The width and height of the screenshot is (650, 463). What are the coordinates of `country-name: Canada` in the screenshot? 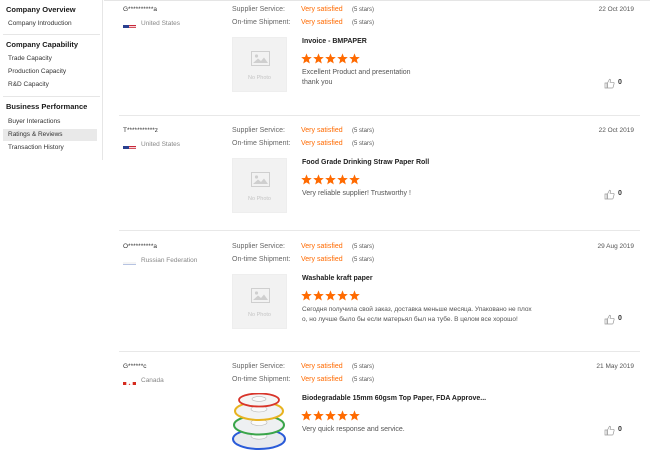 It's located at (152, 380).